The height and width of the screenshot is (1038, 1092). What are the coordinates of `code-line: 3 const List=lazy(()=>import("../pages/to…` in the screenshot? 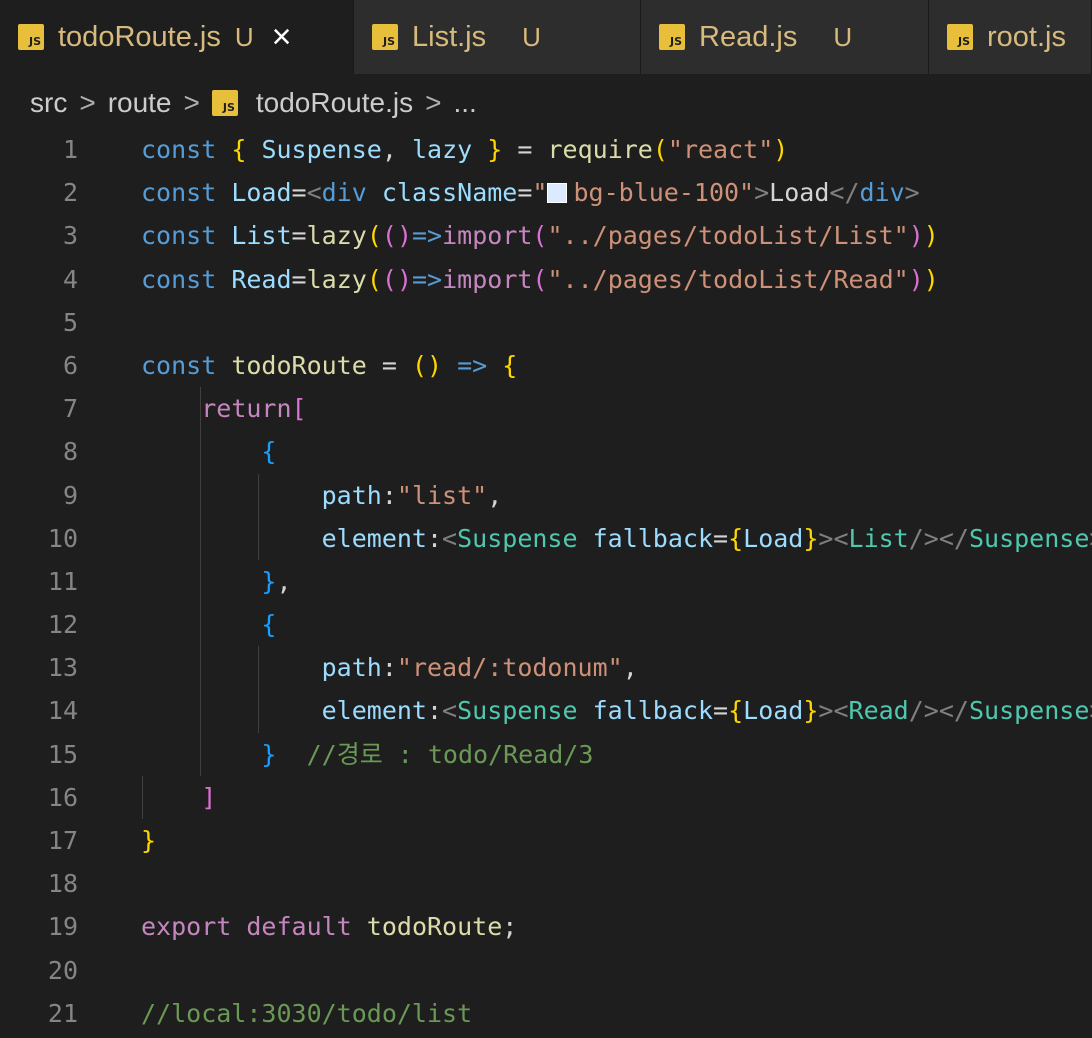 It's located at (546, 235).